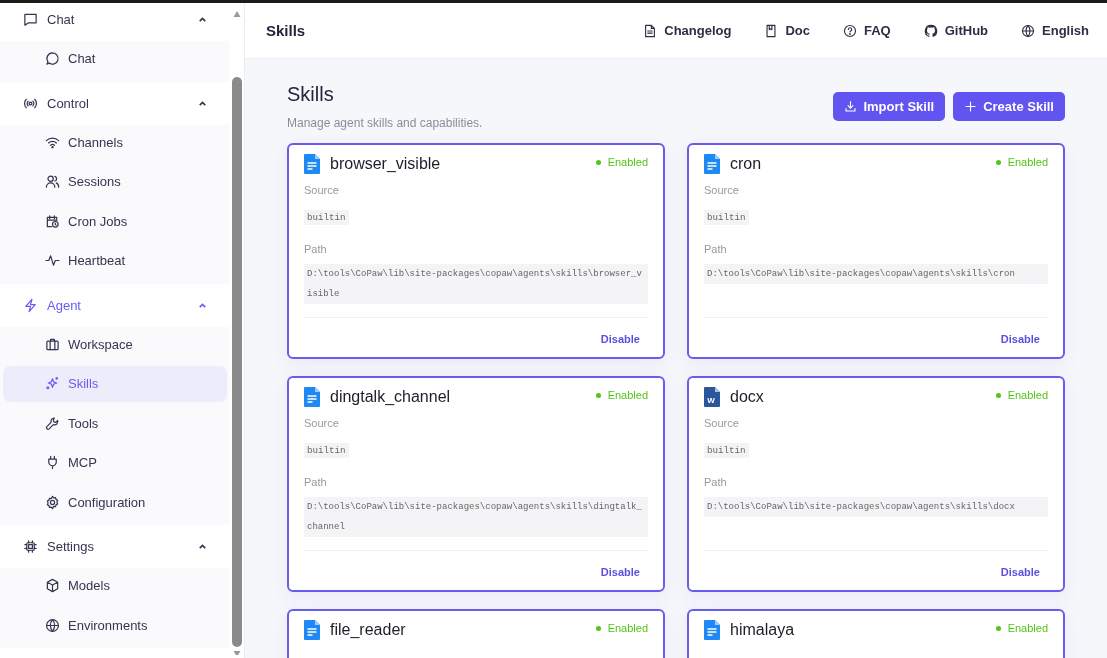  Describe the element at coordinates (476, 517) in the screenshot. I see `path-value: D:\tools\CoPaw\lib\site-packages\copaw\agents\skills\dingtalk_channel` at that location.